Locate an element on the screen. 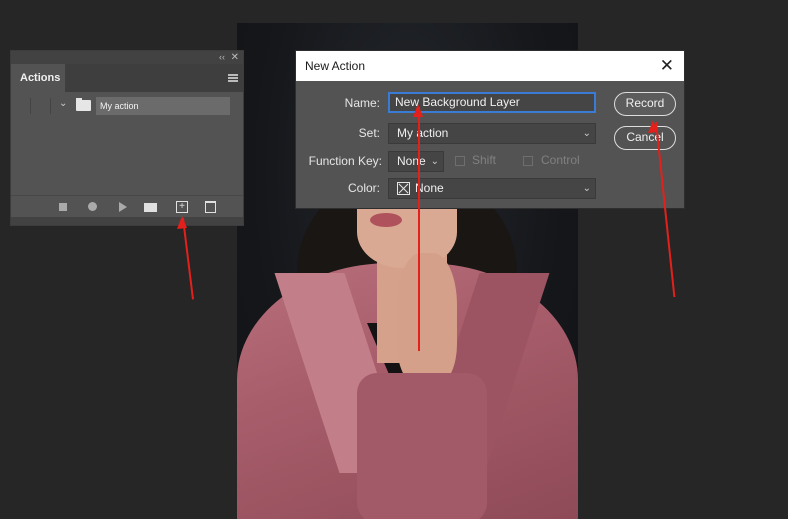 This screenshot has height=519, width=788. collapse-icon: ‹‹ is located at coordinates (222, 57).